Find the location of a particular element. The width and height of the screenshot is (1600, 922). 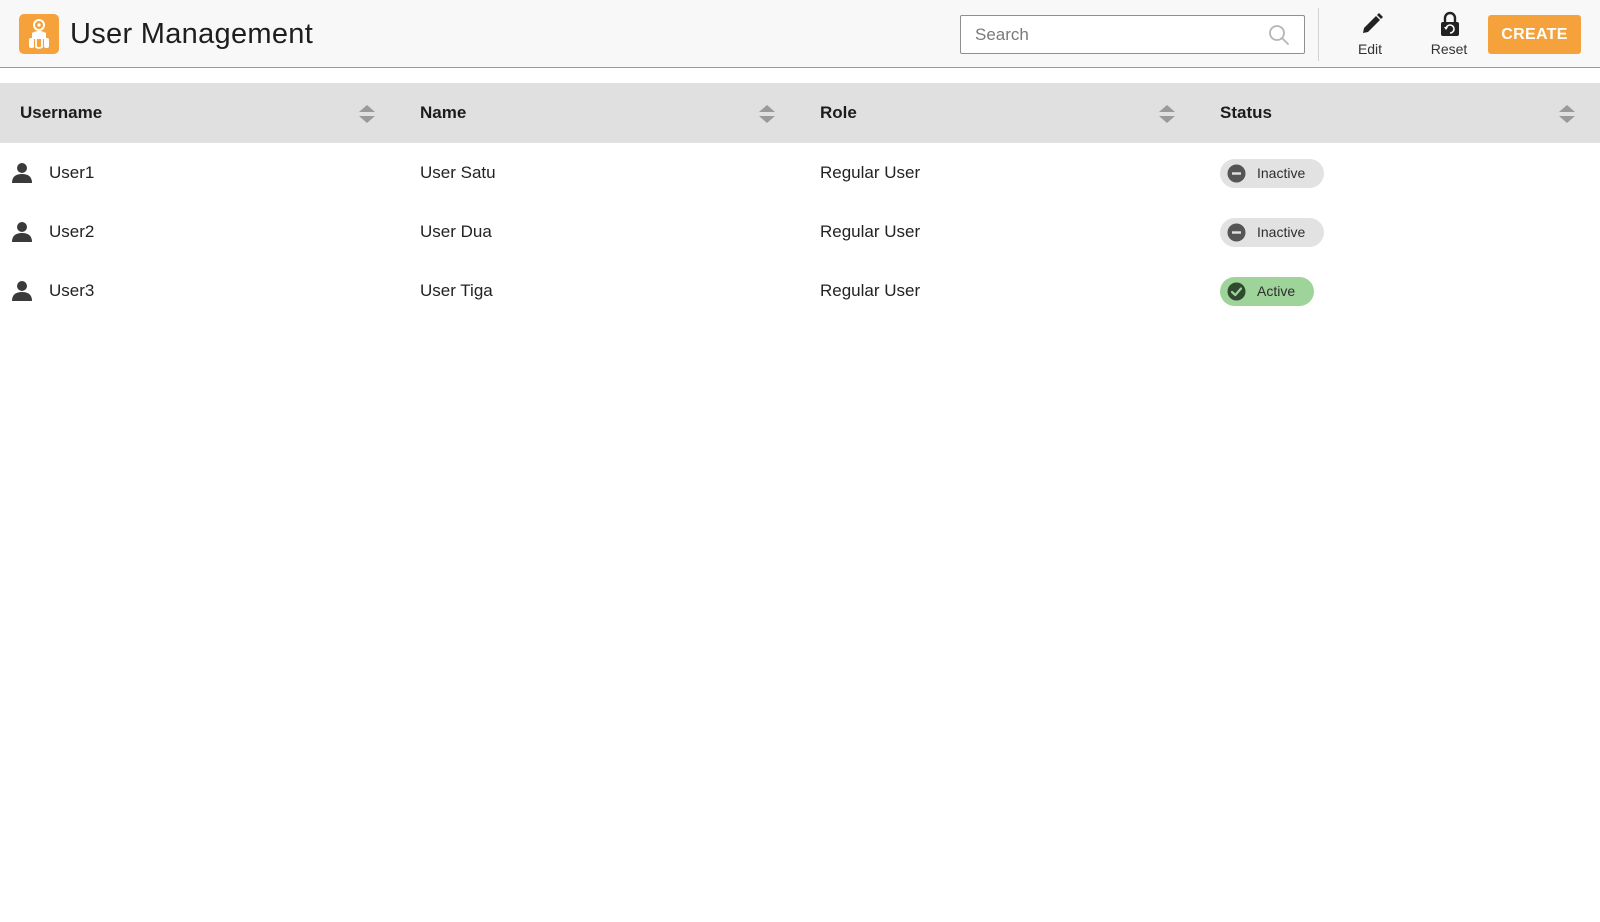

app-header: User Management Edit Reset CREATE is located at coordinates (800, 34).